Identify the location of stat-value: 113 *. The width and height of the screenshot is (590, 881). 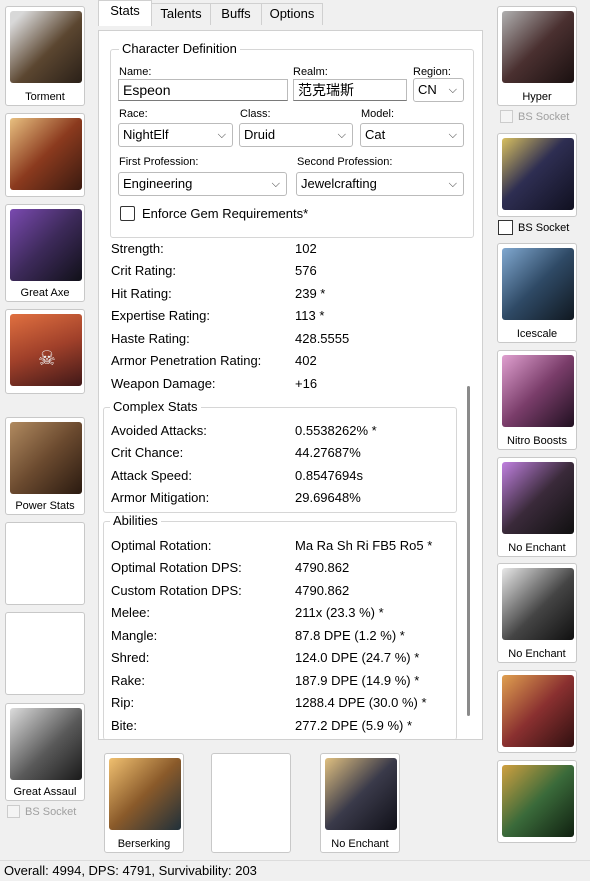
(310, 315).